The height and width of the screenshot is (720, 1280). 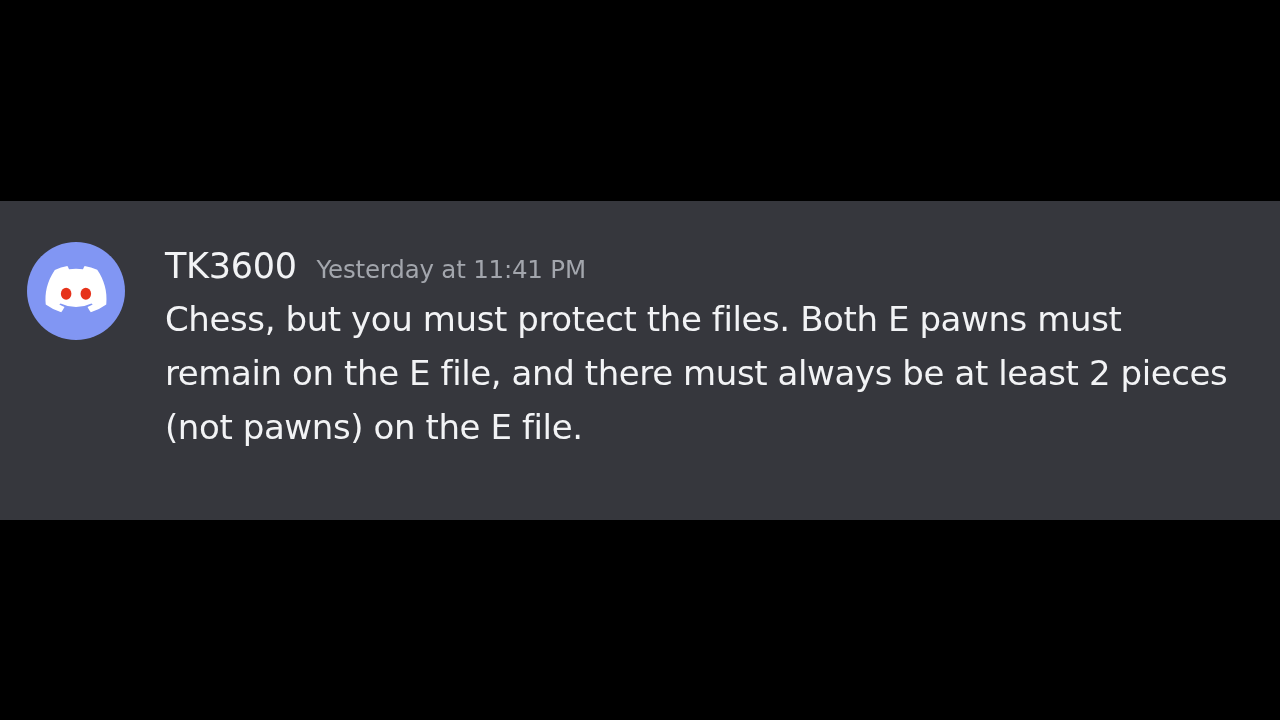 What do you see at coordinates (451, 270) in the screenshot?
I see `timestamp: Yesterday at 11:41 PM` at bounding box center [451, 270].